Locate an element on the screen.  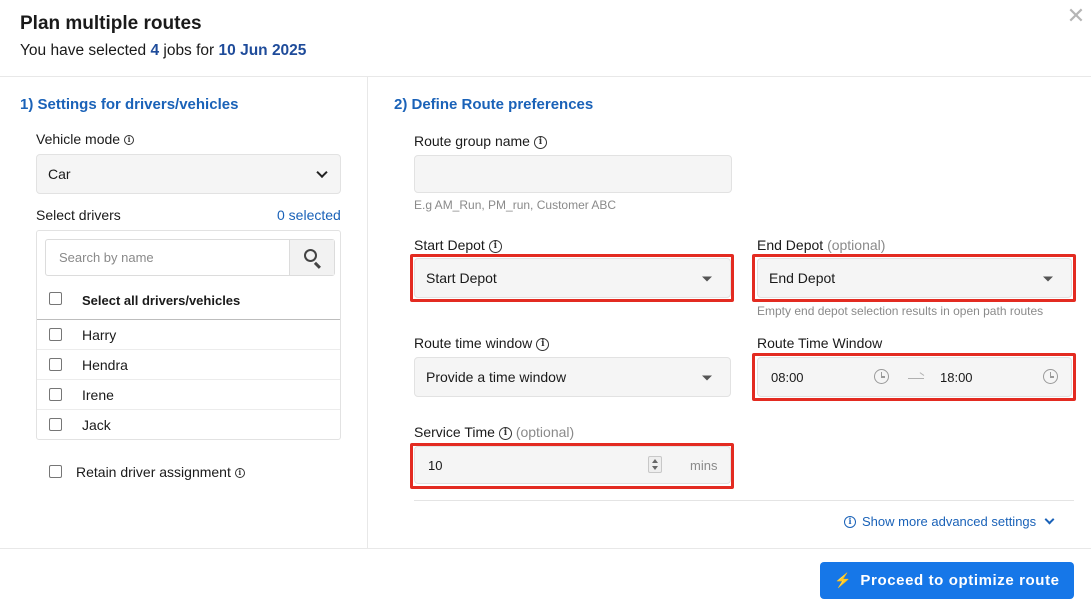
search-icon is located at coordinates (310, 255).